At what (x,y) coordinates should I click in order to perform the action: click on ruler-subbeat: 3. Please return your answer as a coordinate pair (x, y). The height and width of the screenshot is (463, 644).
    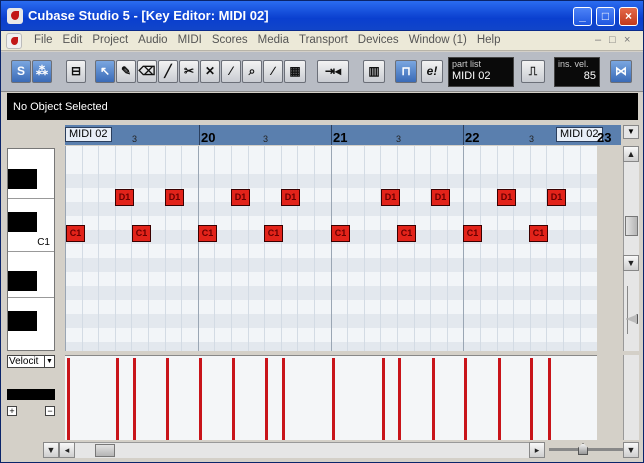
    Looking at the image, I should click on (399, 139).